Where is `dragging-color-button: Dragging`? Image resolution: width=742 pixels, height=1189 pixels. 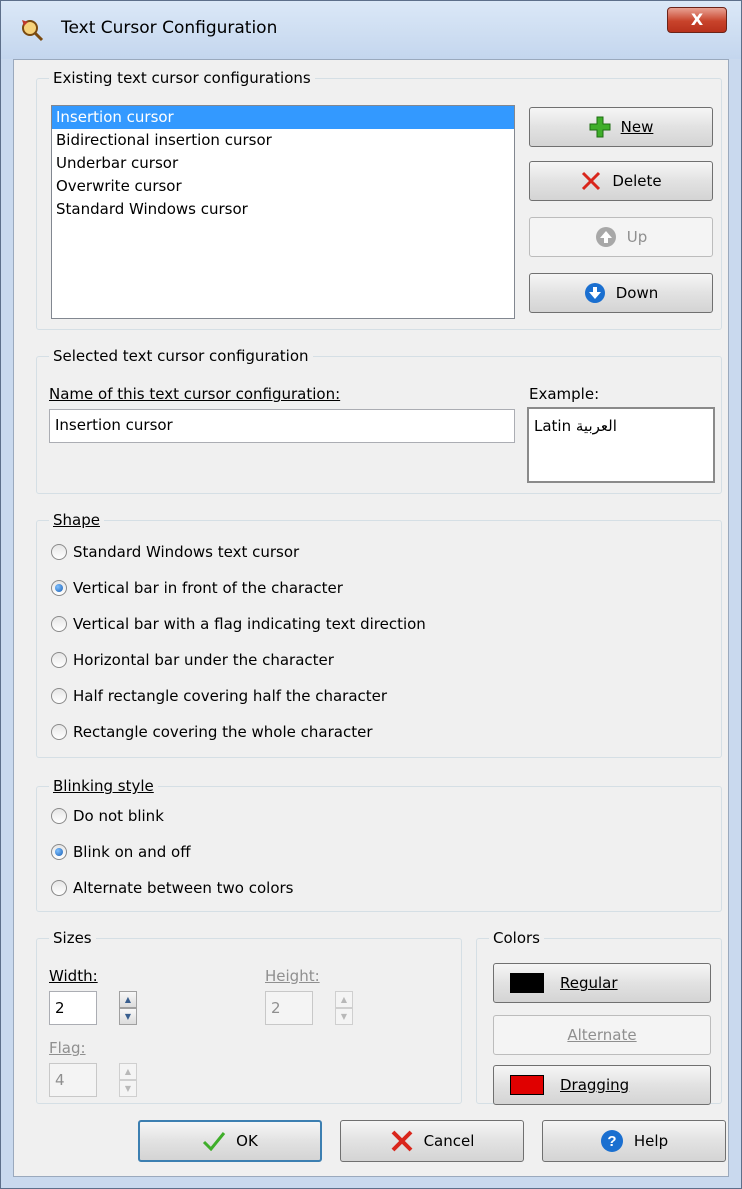
dragging-color-button: Dragging is located at coordinates (602, 1085).